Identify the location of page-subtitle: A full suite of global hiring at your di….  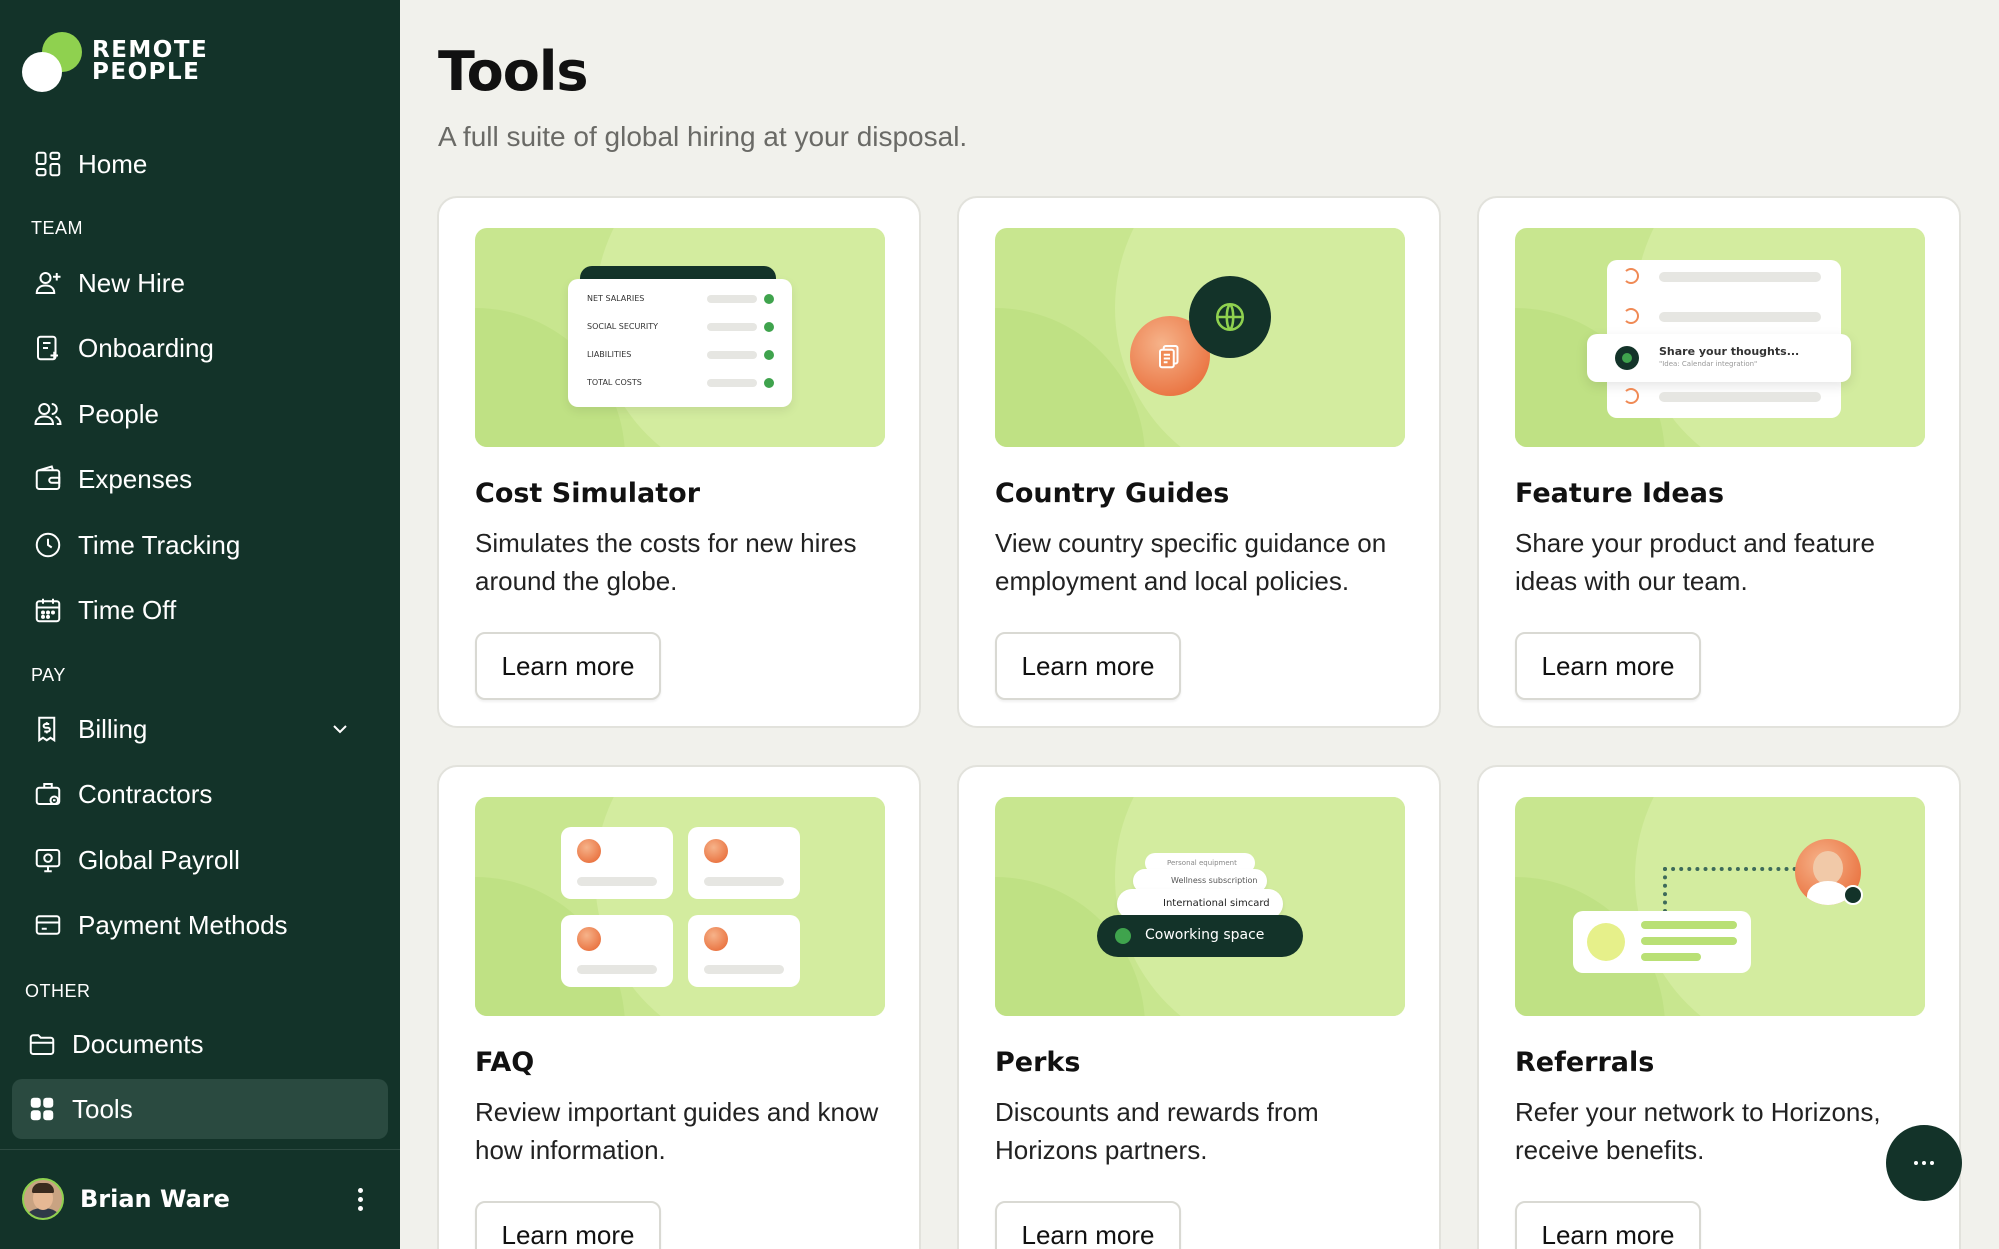
(703, 136).